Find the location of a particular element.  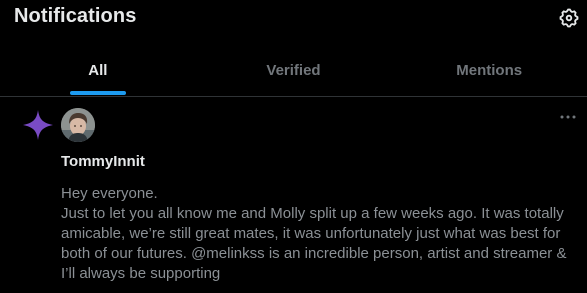

avatar-image is located at coordinates (78, 125).